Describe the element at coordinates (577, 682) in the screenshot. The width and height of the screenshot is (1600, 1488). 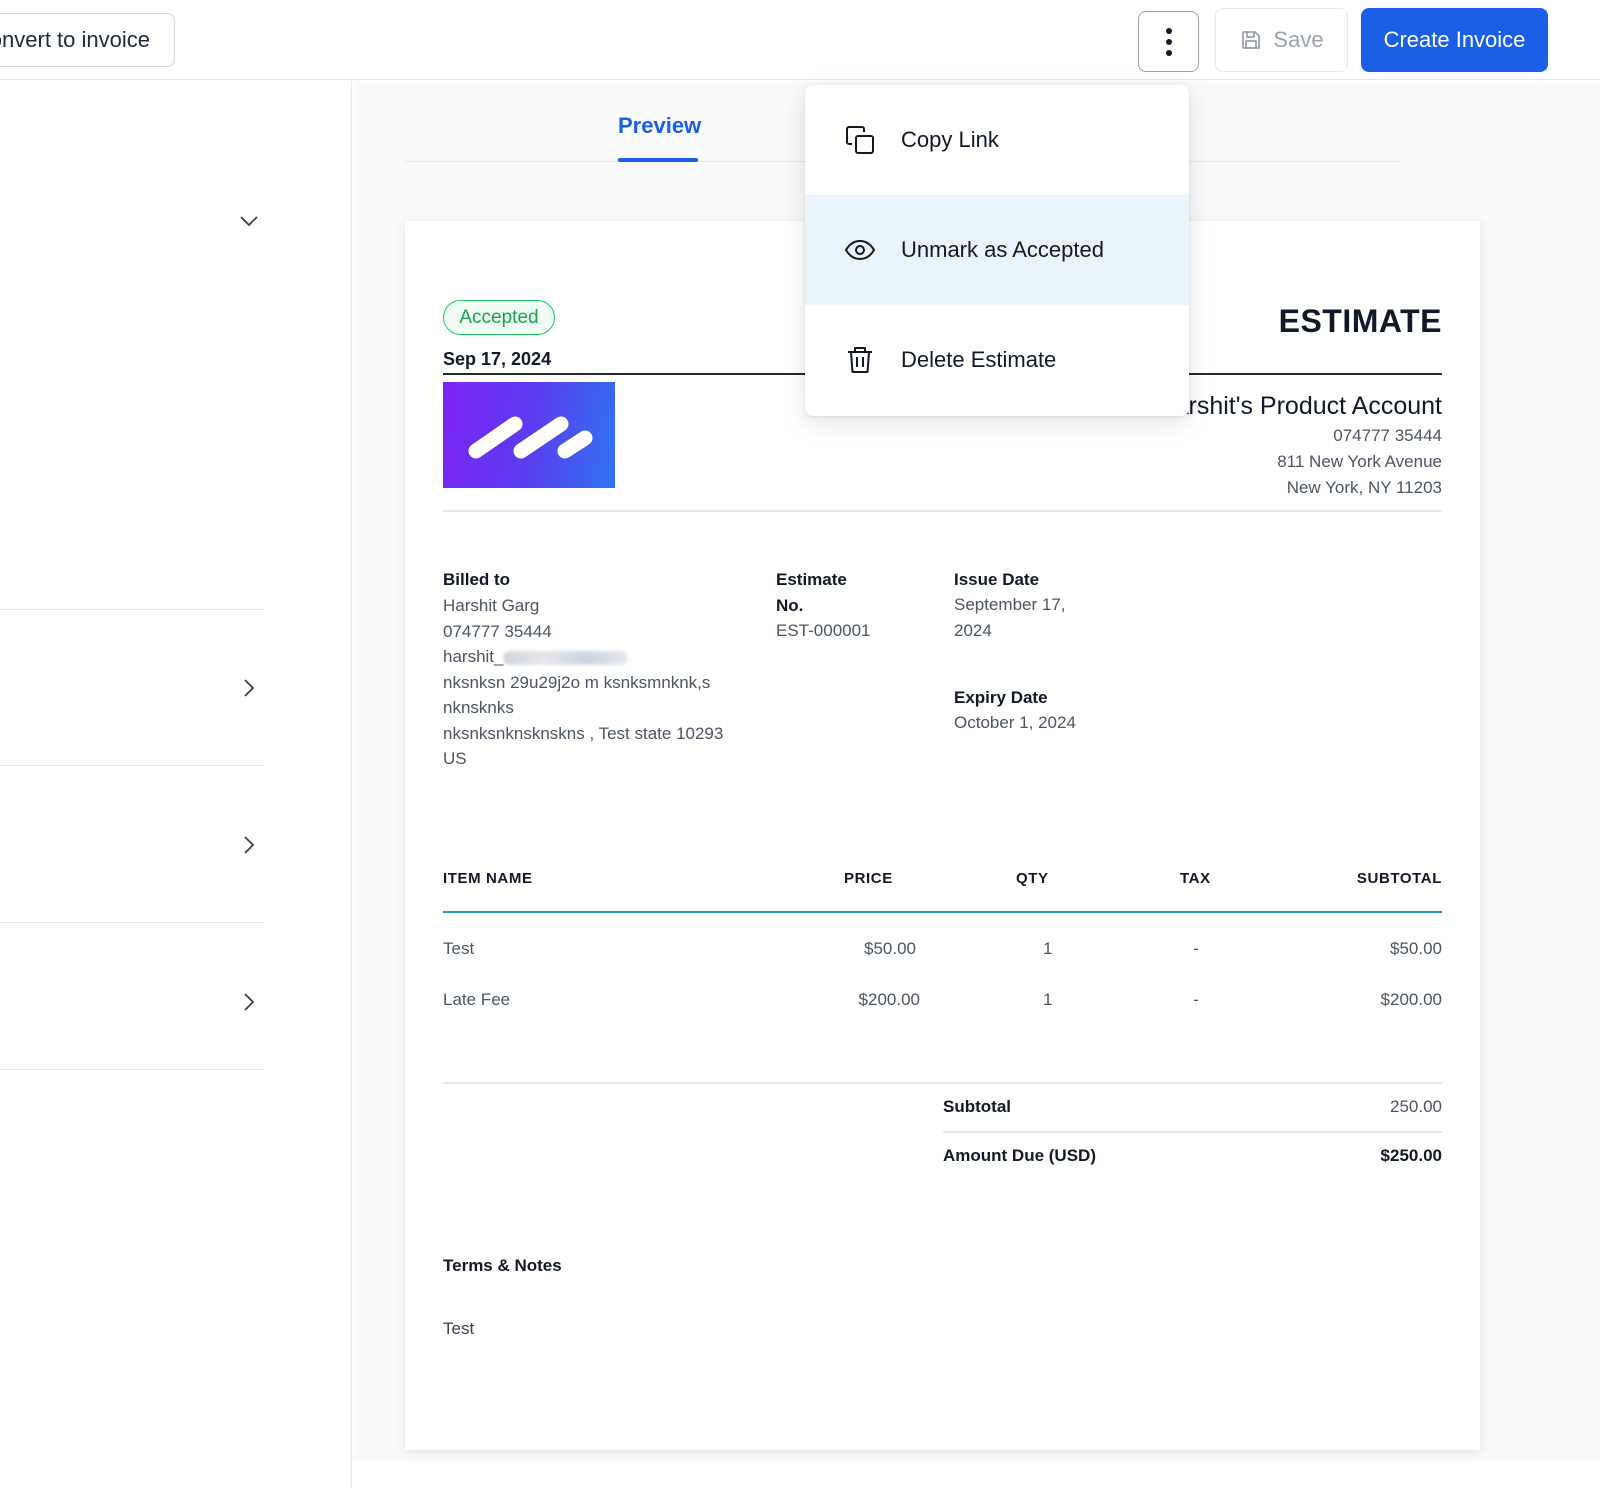
I see `client-address-line1: nksnksn 29u29j2o m ksnksmnknk,s` at that location.